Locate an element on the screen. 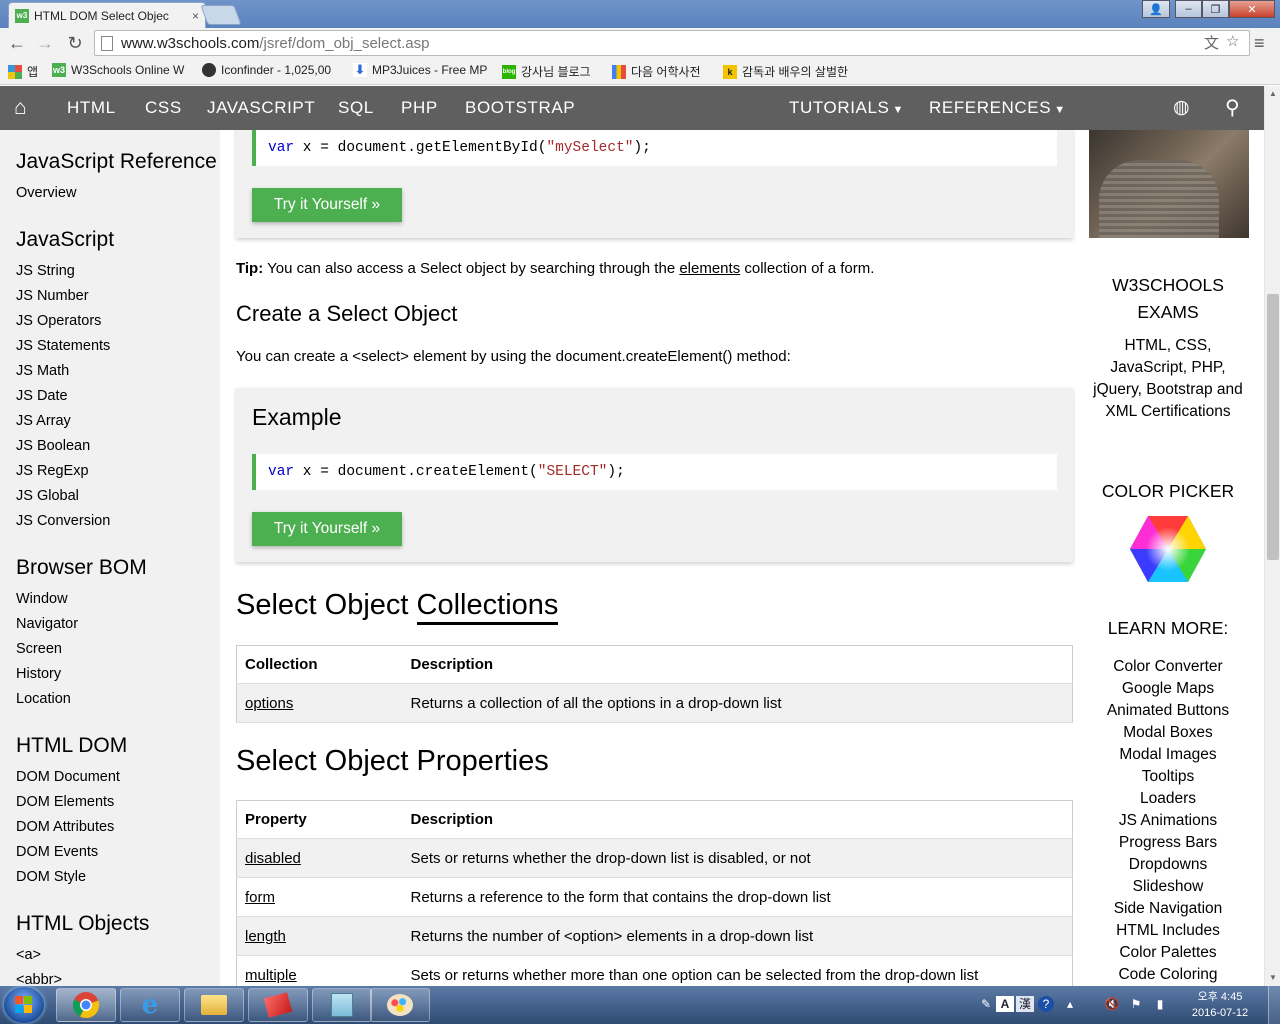 Image resolution: width=1280 pixels, height=1024 pixels. exams-heading: W3SCHOOLS EXAMS is located at coordinates (1168, 299).